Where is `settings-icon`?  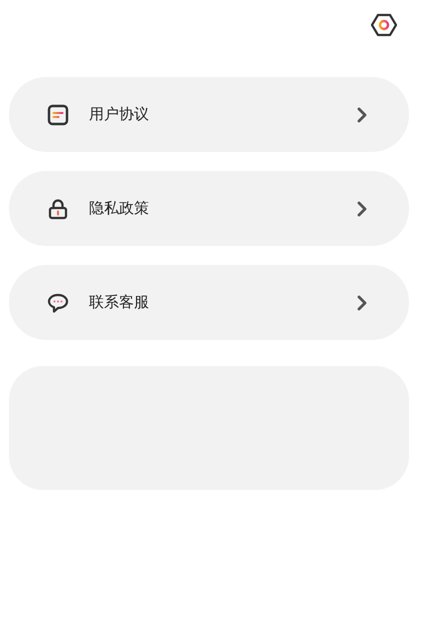
settings-icon is located at coordinates (384, 25).